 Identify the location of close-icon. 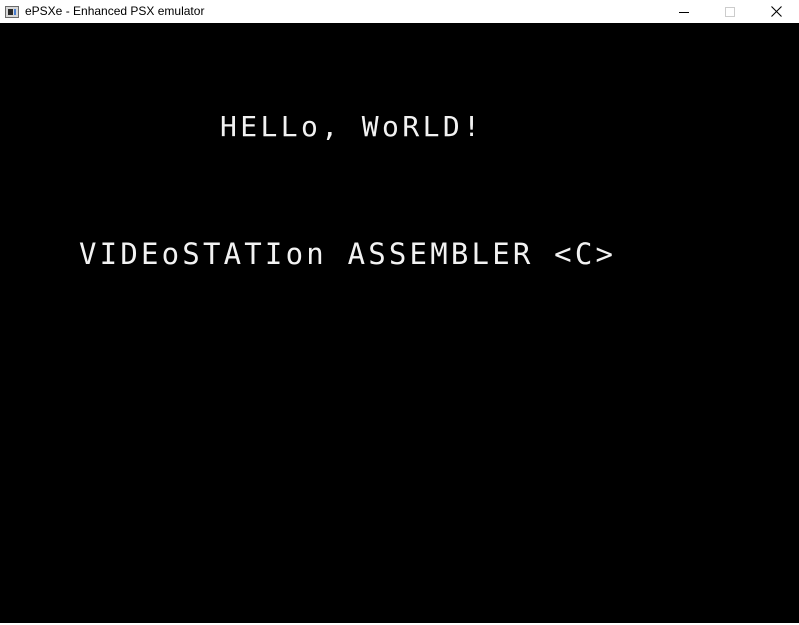
(776, 11).